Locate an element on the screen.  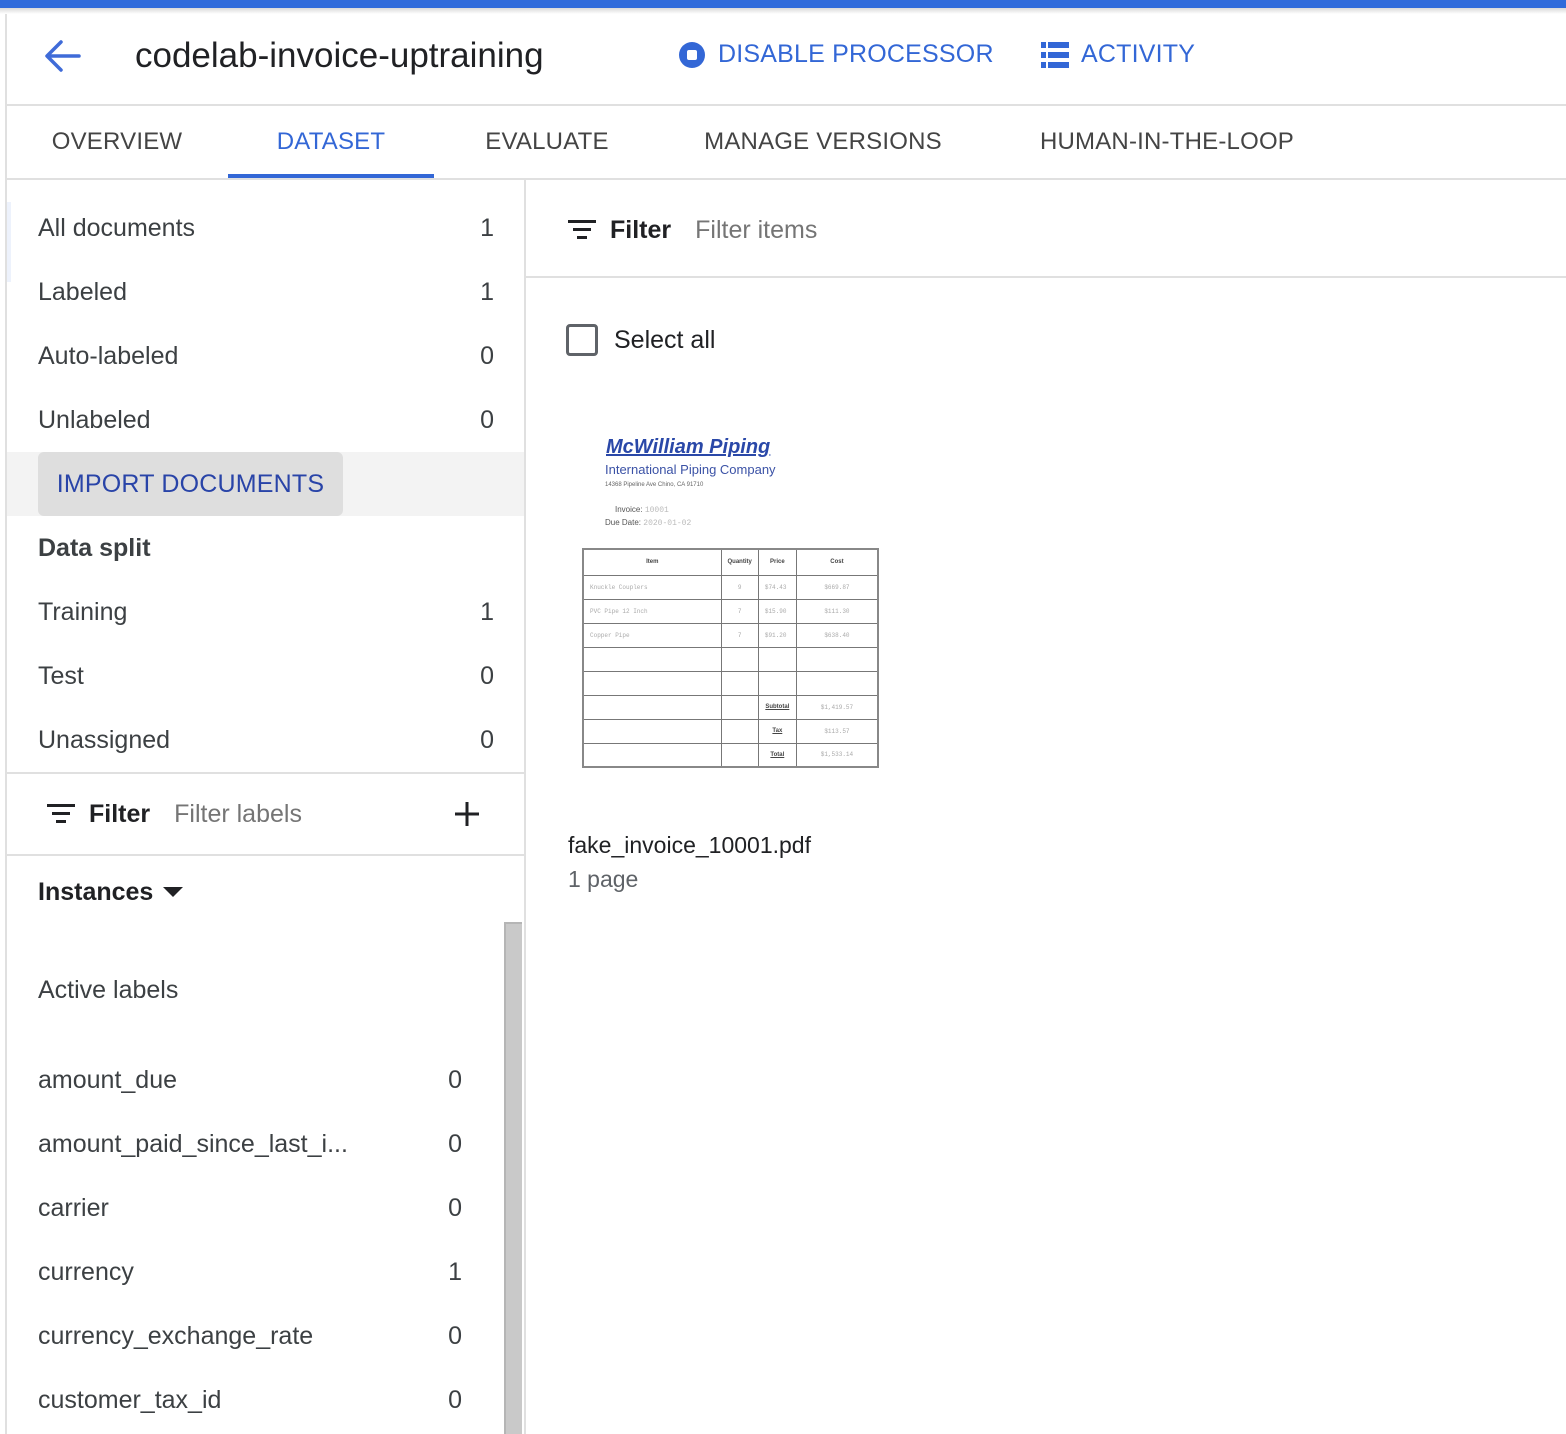
caret-down-icon is located at coordinates (173, 891).